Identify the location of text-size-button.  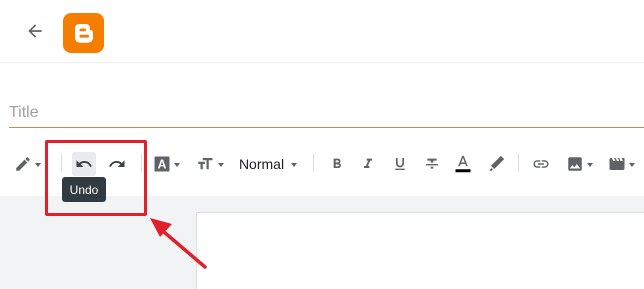
(209, 164).